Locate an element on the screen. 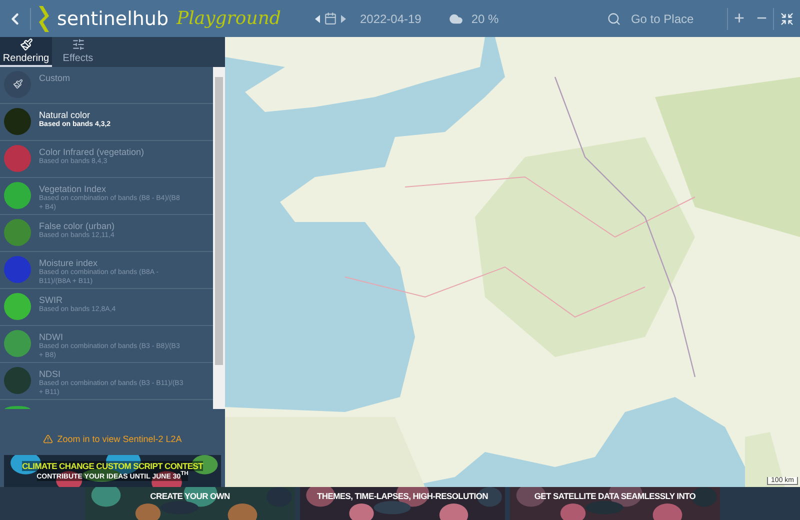 Image resolution: width=800 pixels, height=520 pixels. cloud-icon is located at coordinates (456, 19).